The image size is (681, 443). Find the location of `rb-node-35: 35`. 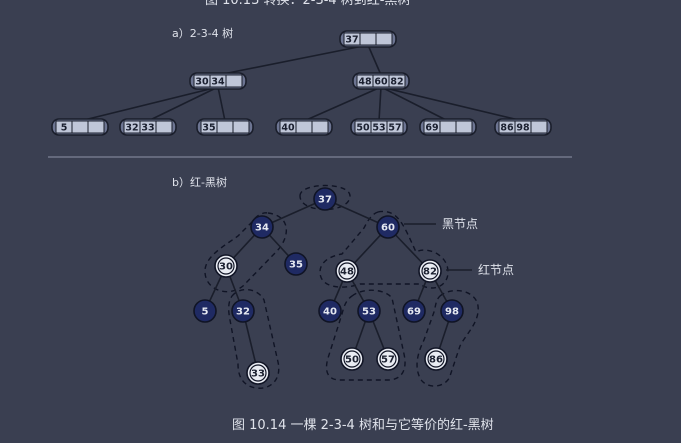

rb-node-35: 35 is located at coordinates (296, 264).